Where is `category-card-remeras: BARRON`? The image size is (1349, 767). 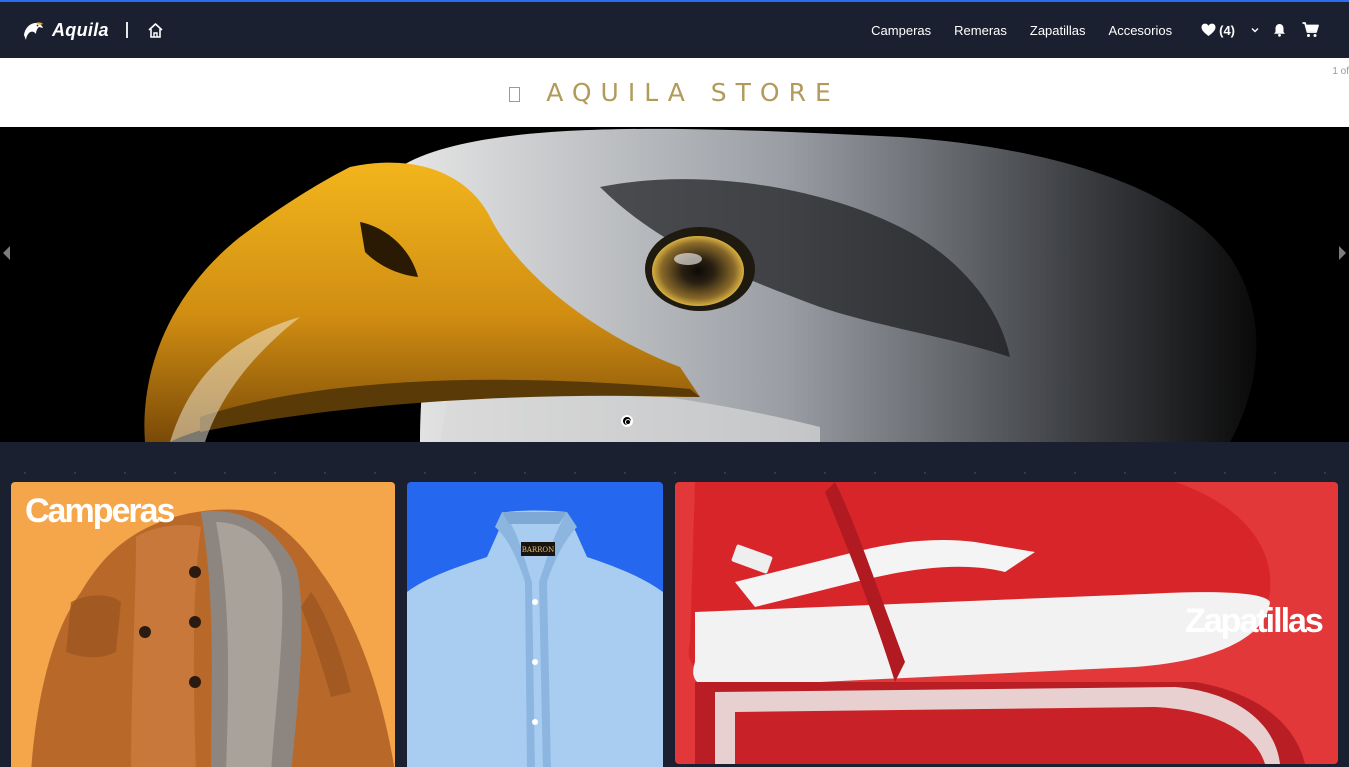 category-card-remeras: BARRON is located at coordinates (535, 624).